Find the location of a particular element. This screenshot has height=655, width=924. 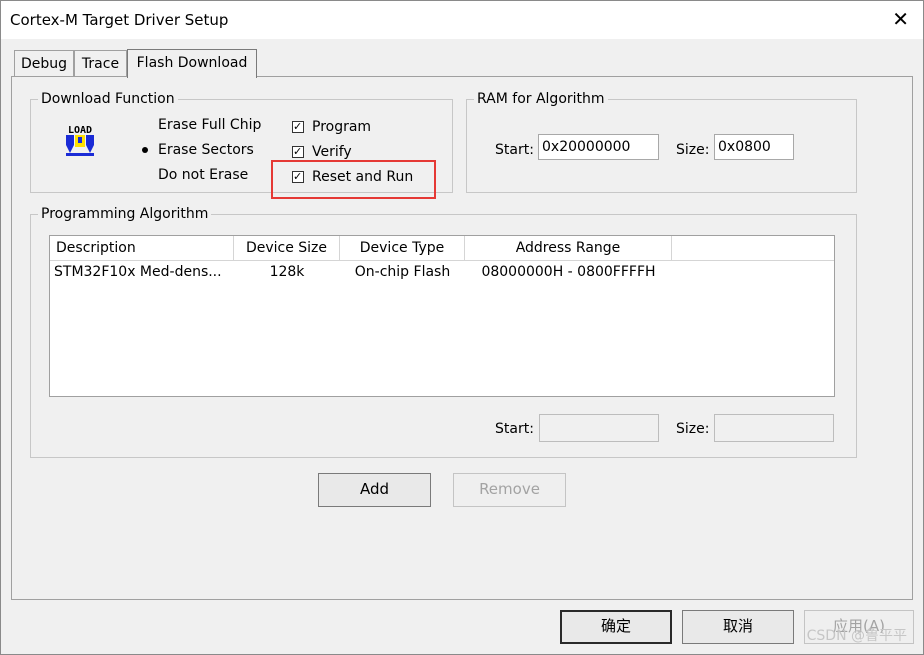

svg-text: LOAD is located at coordinates (80, 130).